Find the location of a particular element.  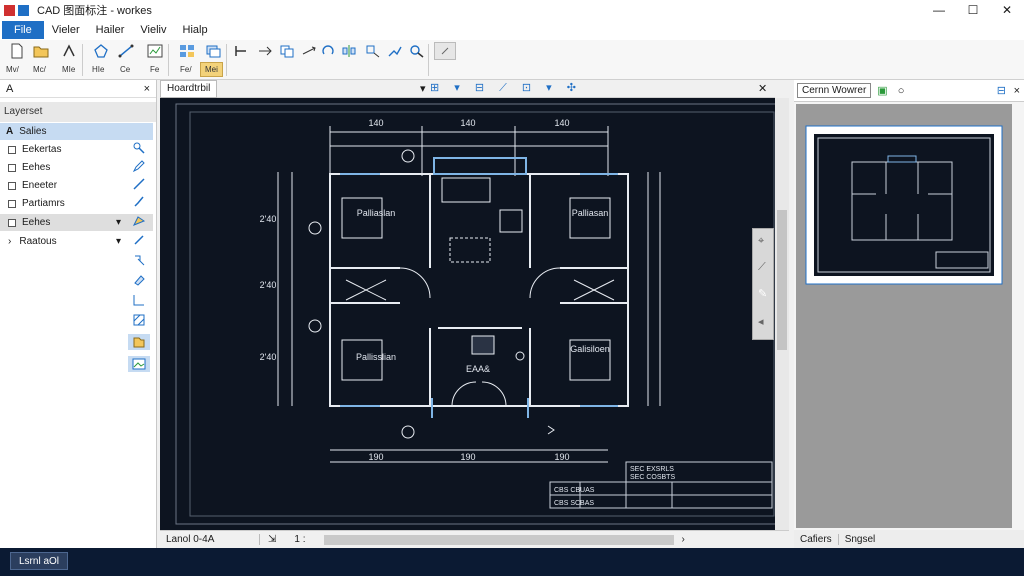

ribbon-label: Fe is located at coordinates (155, 69).